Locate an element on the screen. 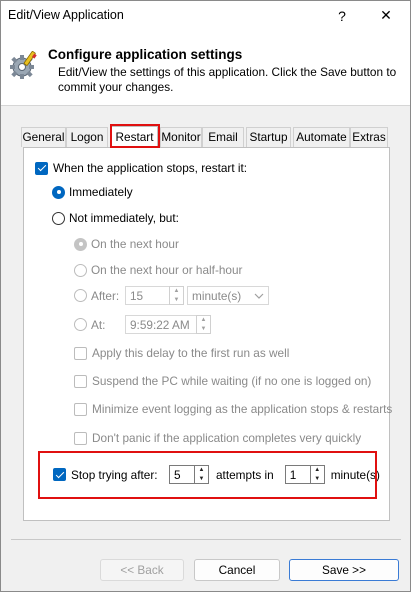  back-button: << Back is located at coordinates (142, 570).